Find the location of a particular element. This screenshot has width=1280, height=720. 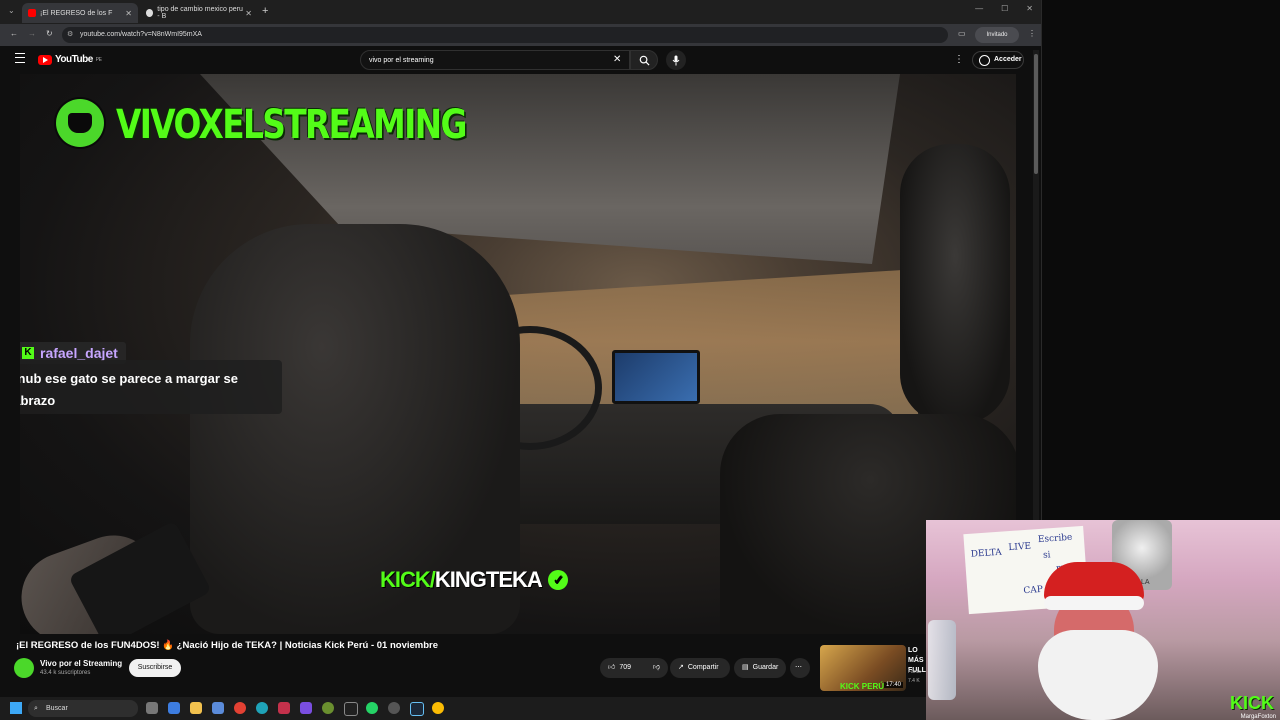

youtube-favicon-icon is located at coordinates (32, 13).